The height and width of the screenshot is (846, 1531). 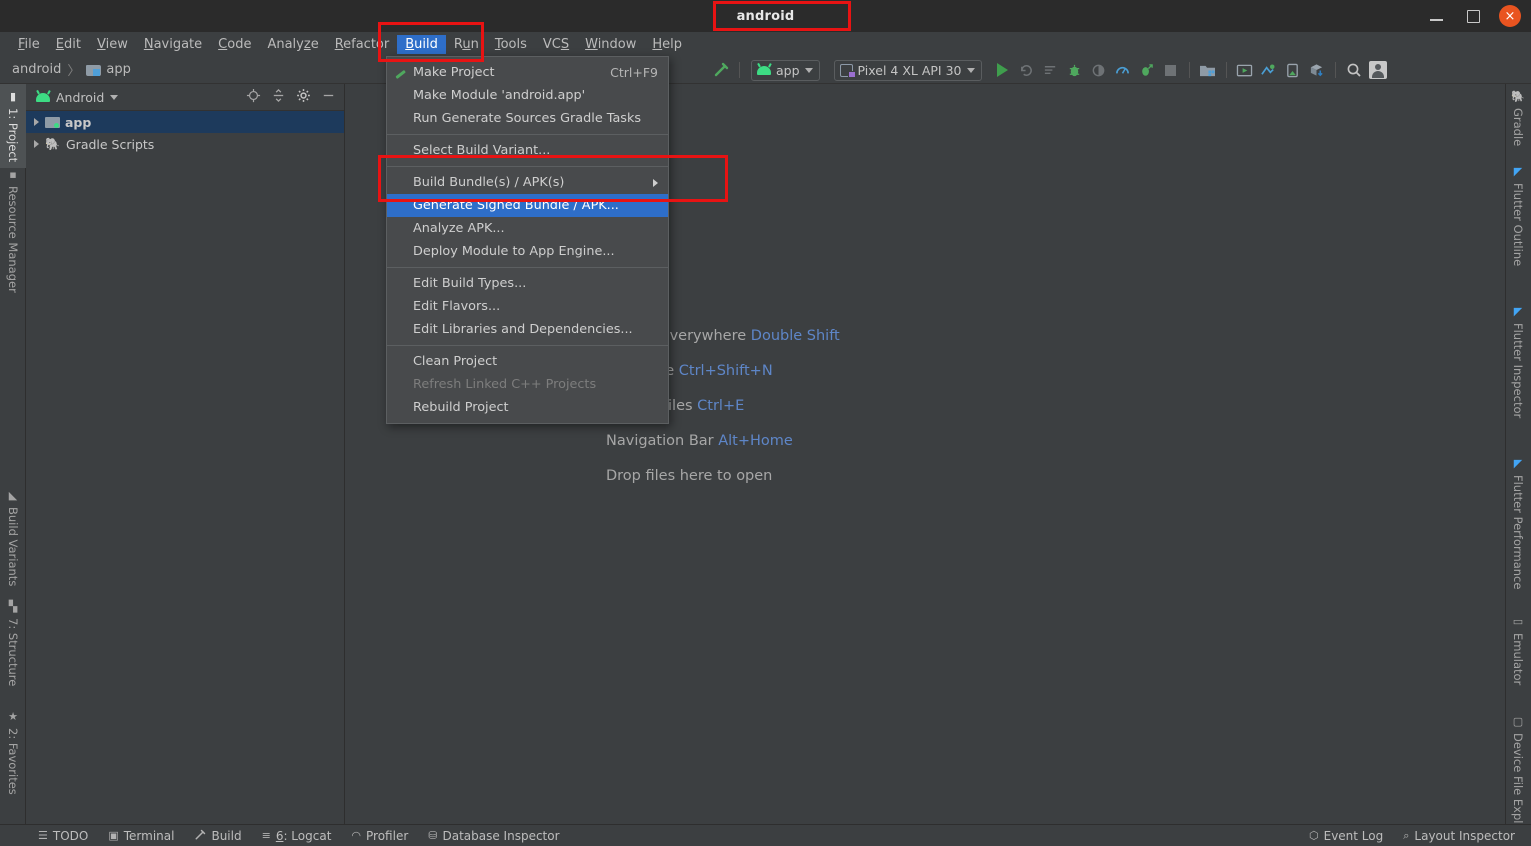 I want to click on menu-window: Window, so click(x=610, y=44).